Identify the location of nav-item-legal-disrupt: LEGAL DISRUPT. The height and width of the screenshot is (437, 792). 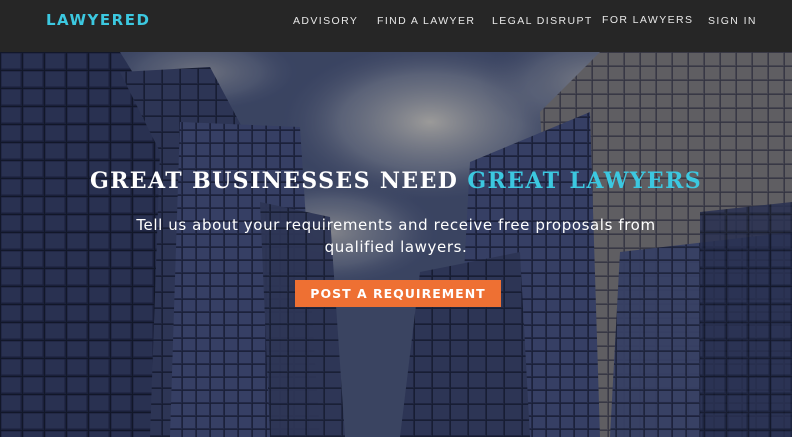
(542, 21).